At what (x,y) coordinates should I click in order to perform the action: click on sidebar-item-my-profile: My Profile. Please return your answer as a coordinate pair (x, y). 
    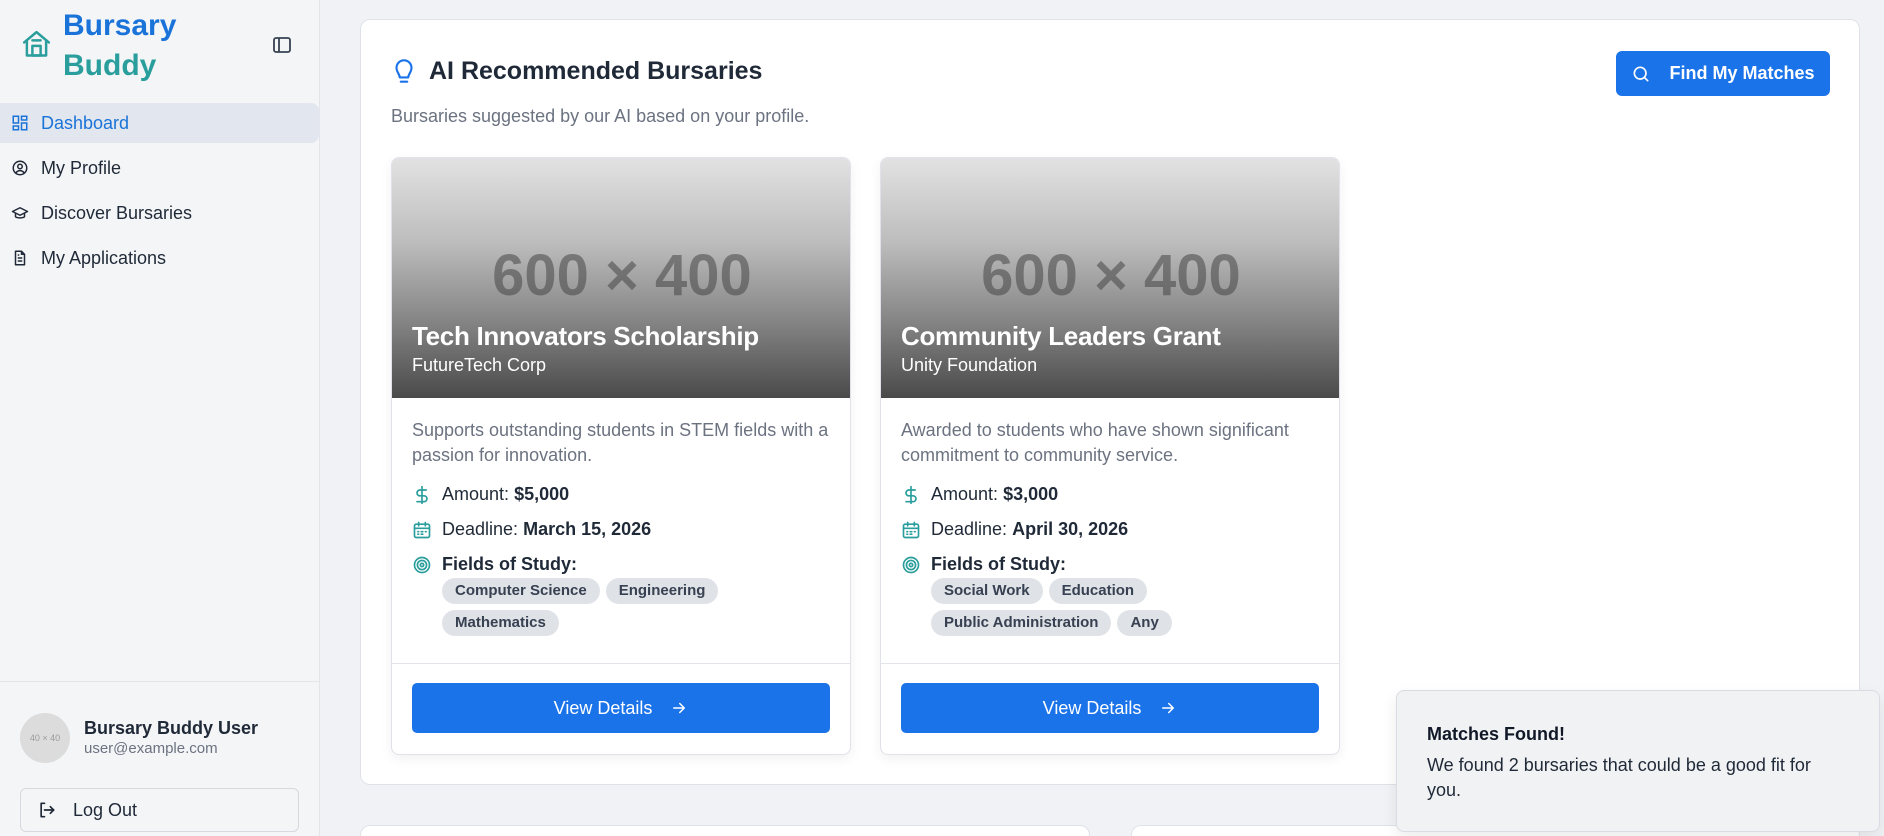
    Looking at the image, I should click on (159, 168).